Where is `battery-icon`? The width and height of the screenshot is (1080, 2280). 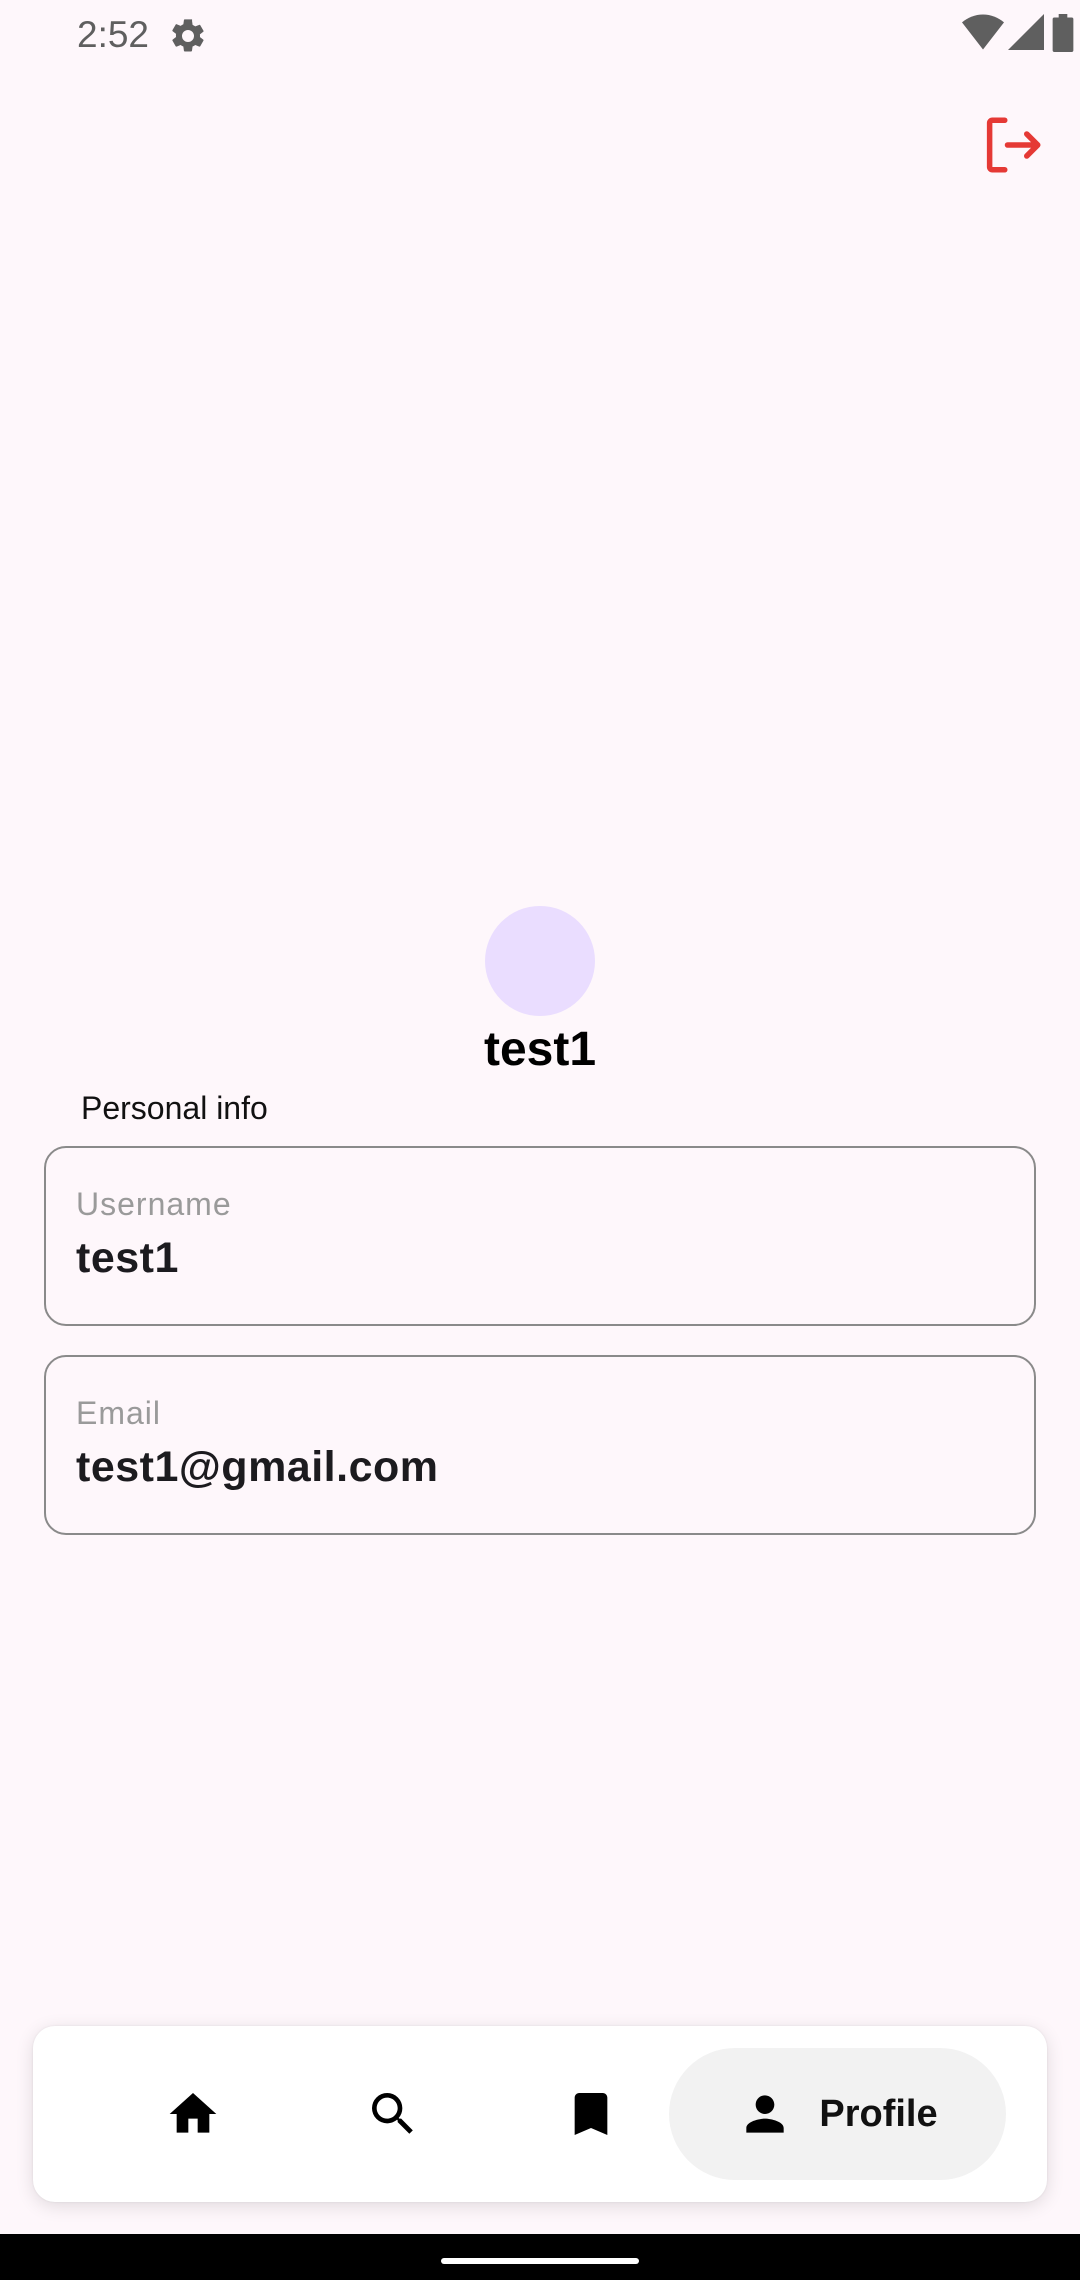 battery-icon is located at coordinates (1063, 33).